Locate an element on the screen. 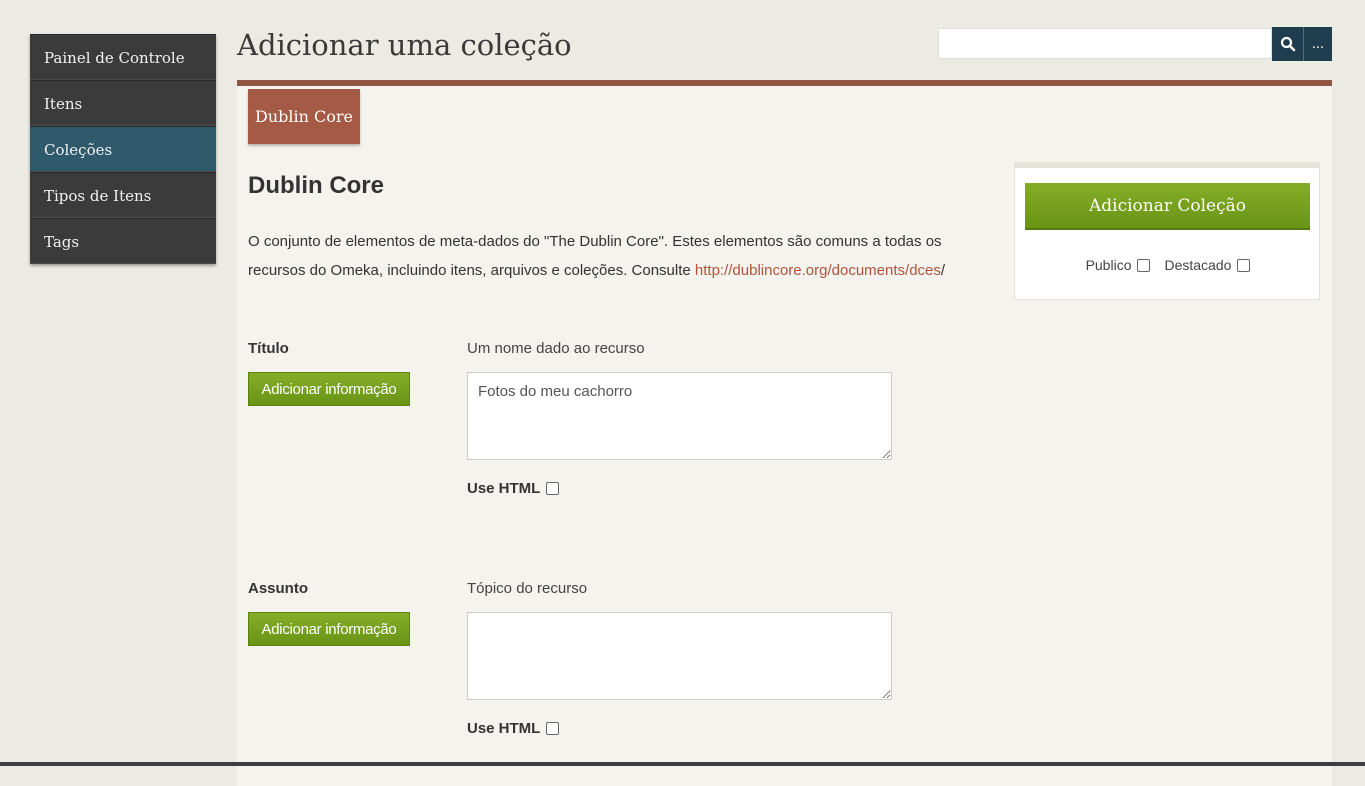 The width and height of the screenshot is (1365, 786). nav-item-collections: Coleções is located at coordinates (123, 149).